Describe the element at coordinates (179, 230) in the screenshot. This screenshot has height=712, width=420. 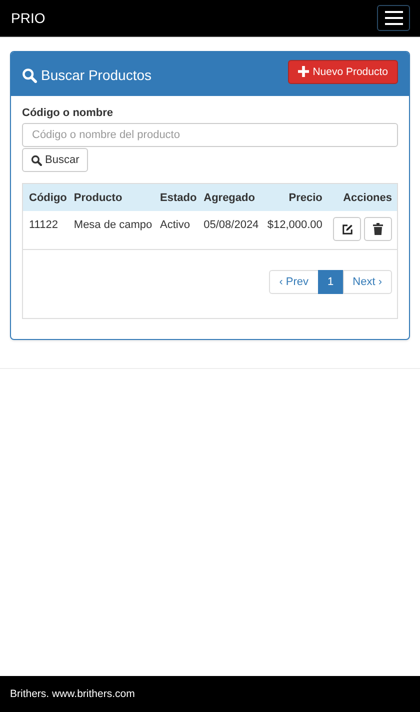
I see `table-cell: Activo` at that location.